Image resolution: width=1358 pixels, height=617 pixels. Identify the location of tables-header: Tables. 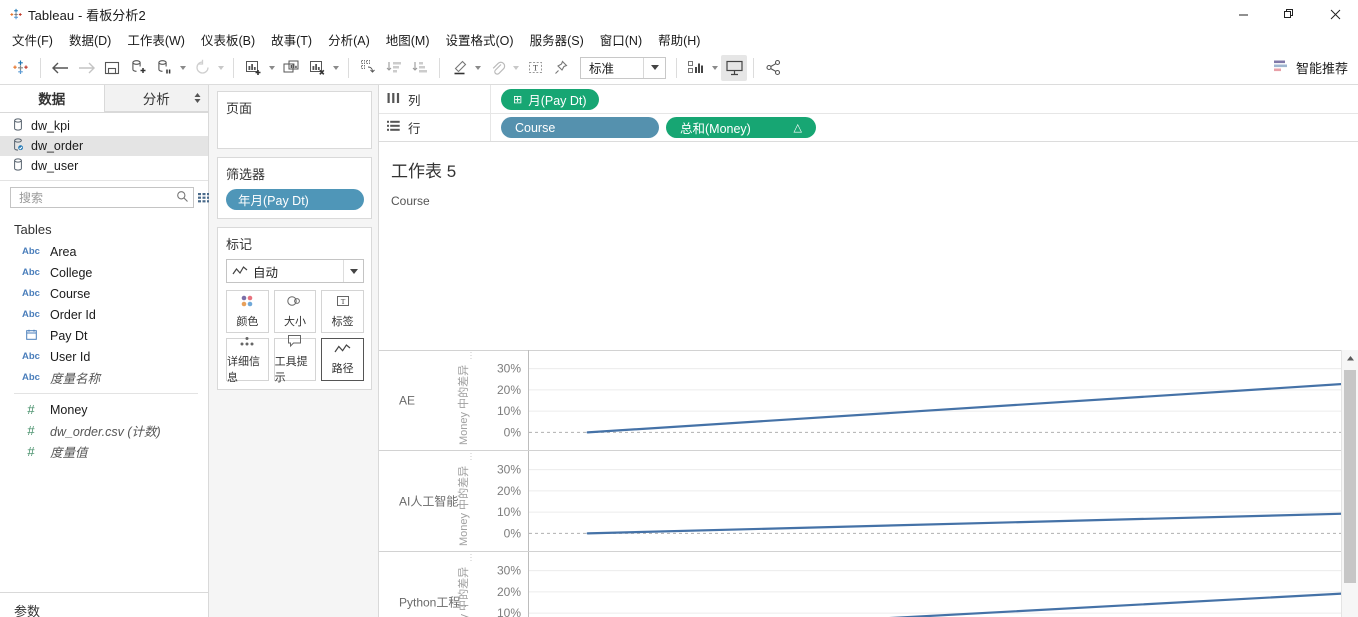
(33, 229).